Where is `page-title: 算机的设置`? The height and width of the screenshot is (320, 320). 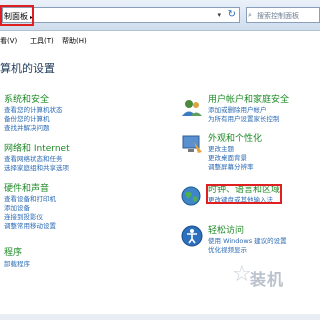
page-title: 算机的设置 is located at coordinates (27, 68).